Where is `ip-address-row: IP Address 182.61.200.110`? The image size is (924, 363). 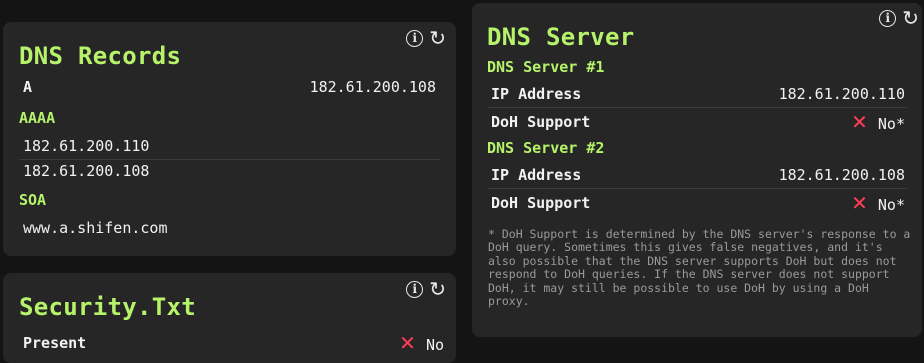
ip-address-row: IP Address 182.61.200.110 is located at coordinates (698, 94).